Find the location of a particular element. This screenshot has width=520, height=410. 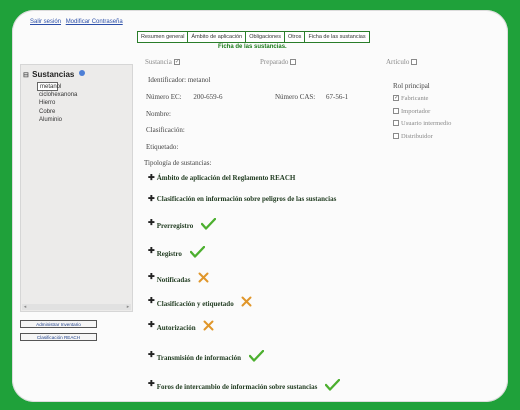

distribuidor-label: Distribuidor is located at coordinates (417, 136).